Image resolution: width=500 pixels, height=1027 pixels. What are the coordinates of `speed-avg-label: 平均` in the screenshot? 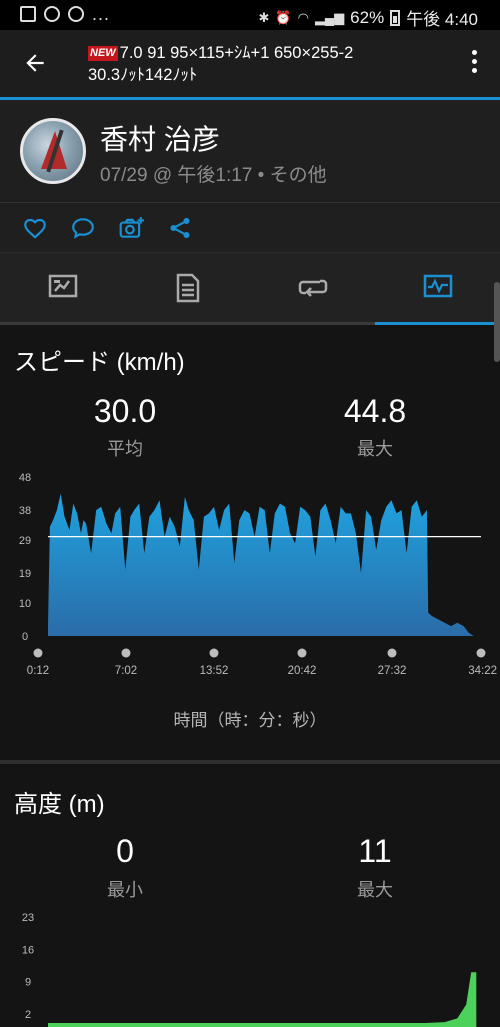 It's located at (125, 449).